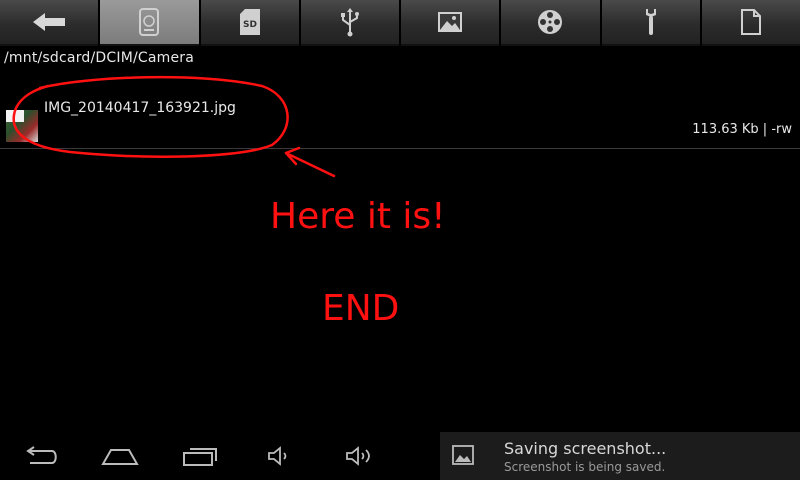  I want to click on volume-down-icon, so click(277, 456).